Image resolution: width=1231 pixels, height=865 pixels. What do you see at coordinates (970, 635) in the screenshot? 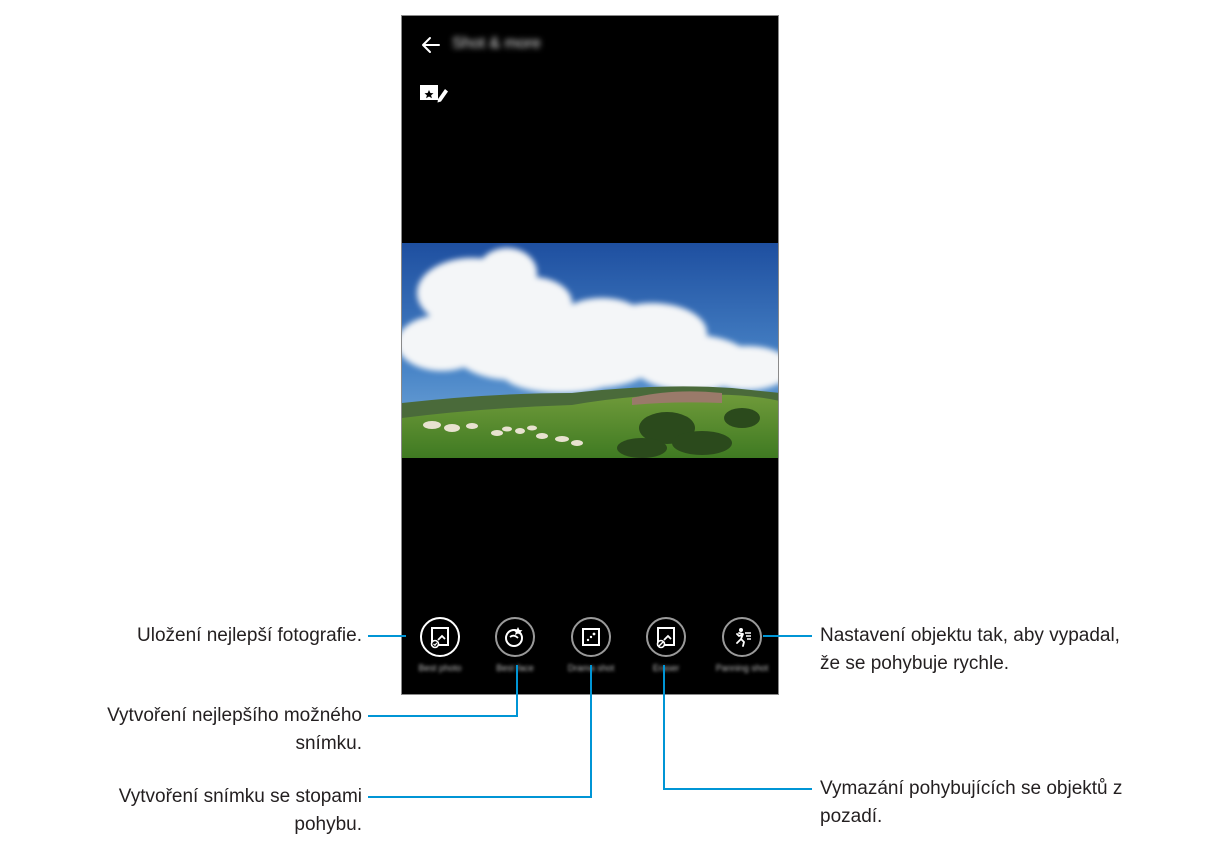
I see `callout-panning-line1: Nastavení objektu tak, aby vypadal,` at bounding box center [970, 635].